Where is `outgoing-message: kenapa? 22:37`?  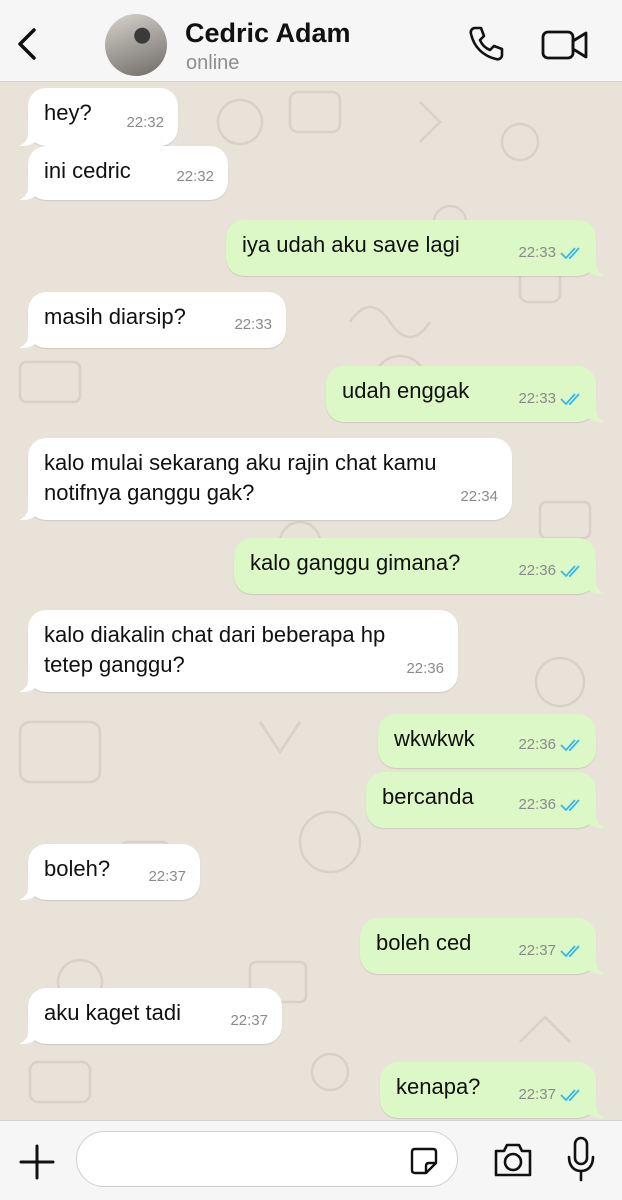 outgoing-message: kenapa? 22:37 is located at coordinates (498, 1090).